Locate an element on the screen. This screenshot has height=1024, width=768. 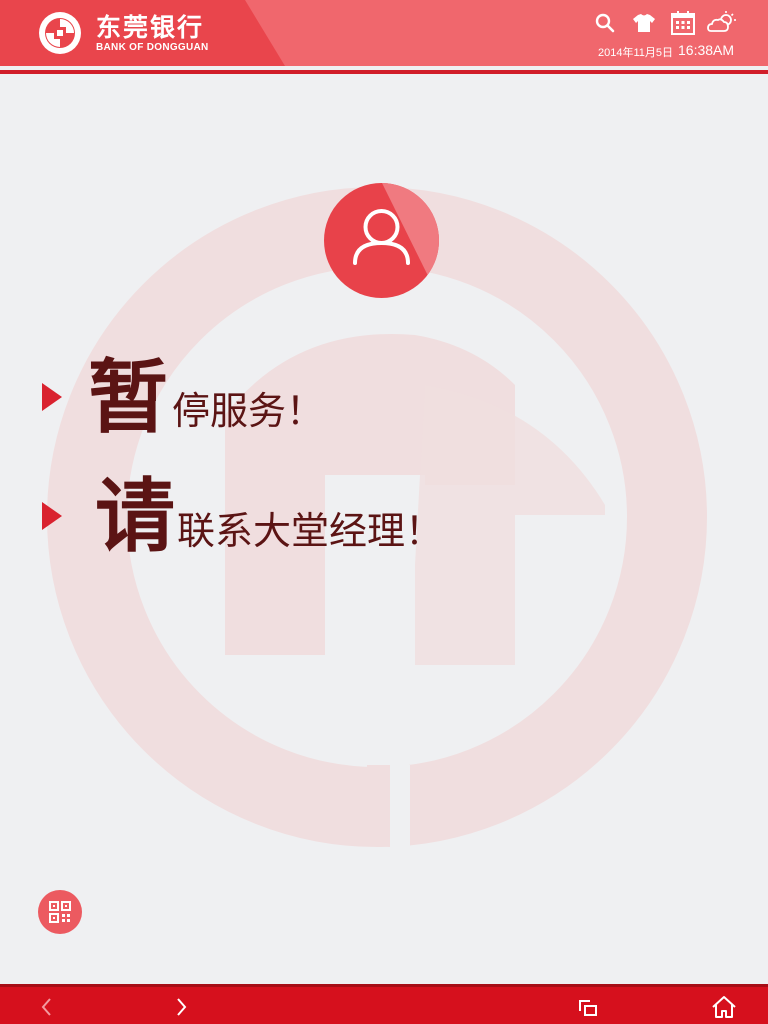
forward-arrow-icon is located at coordinates (181, 1007).